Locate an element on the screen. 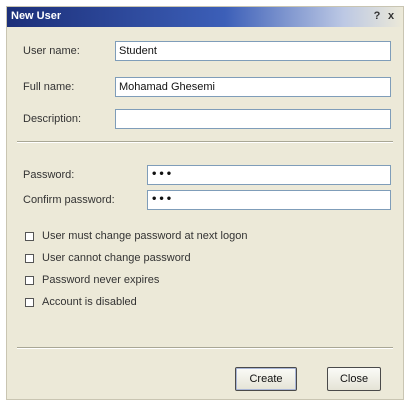 This screenshot has width=404, height=400. description-label: Description: is located at coordinates (52, 119).